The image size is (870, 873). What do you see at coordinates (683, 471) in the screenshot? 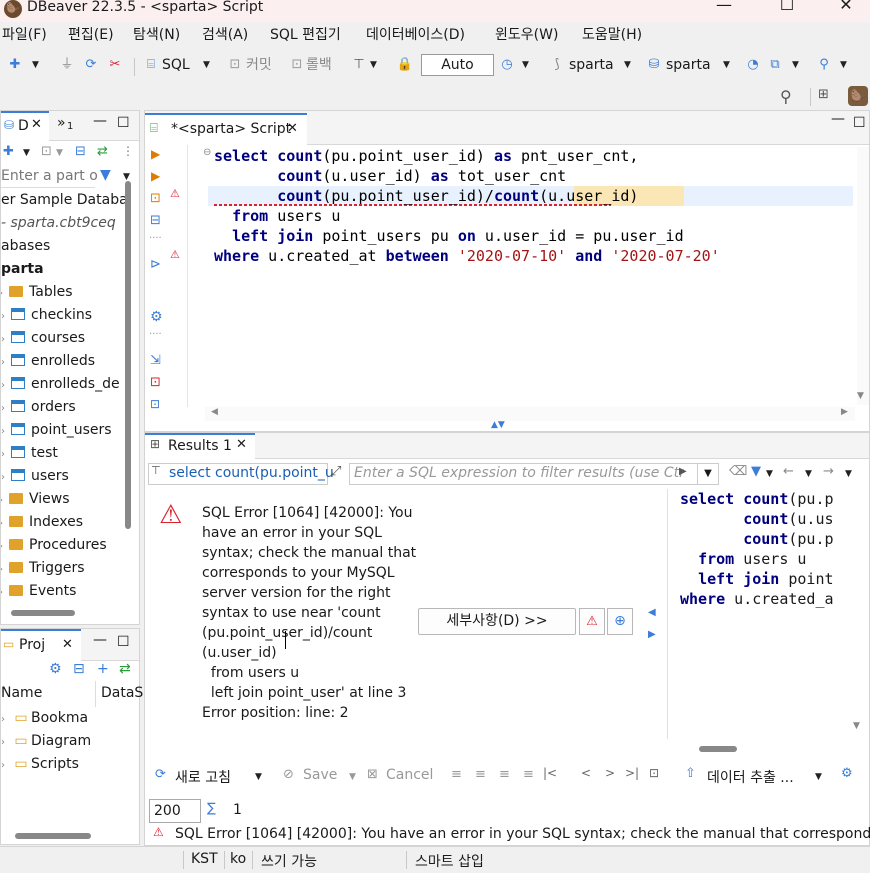
I see `filter-apply-icon: ▶` at bounding box center [683, 471].